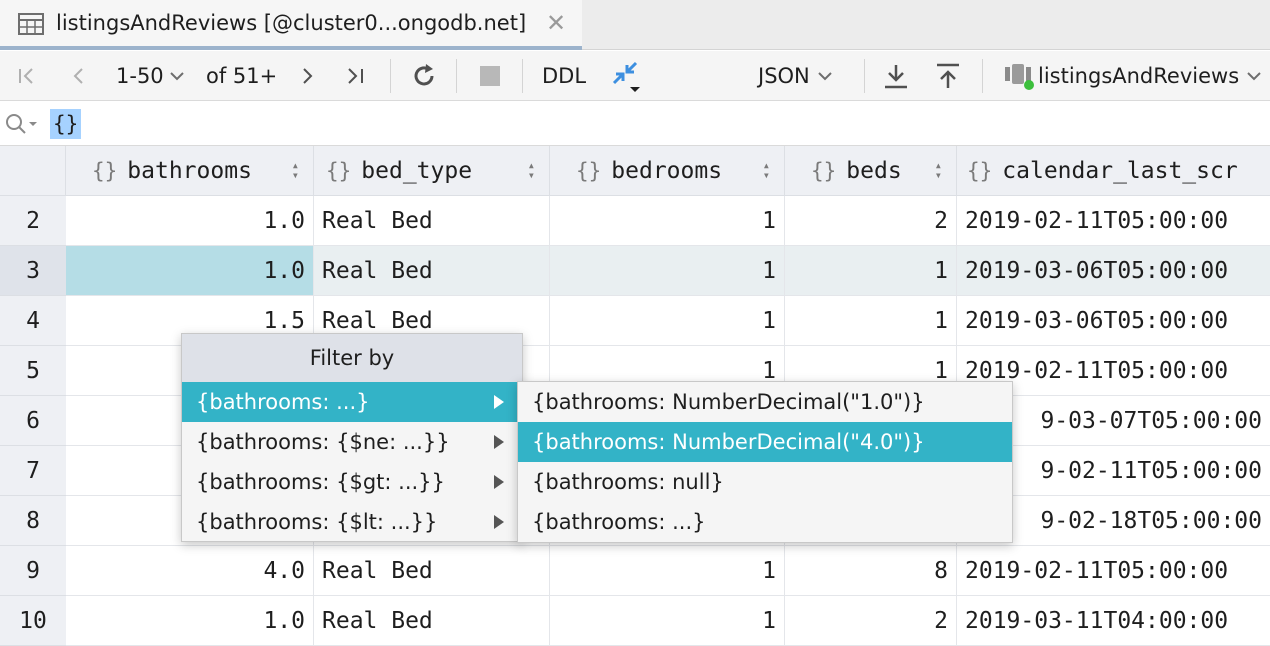  I want to click on cell-beds: 8, so click(871, 571).